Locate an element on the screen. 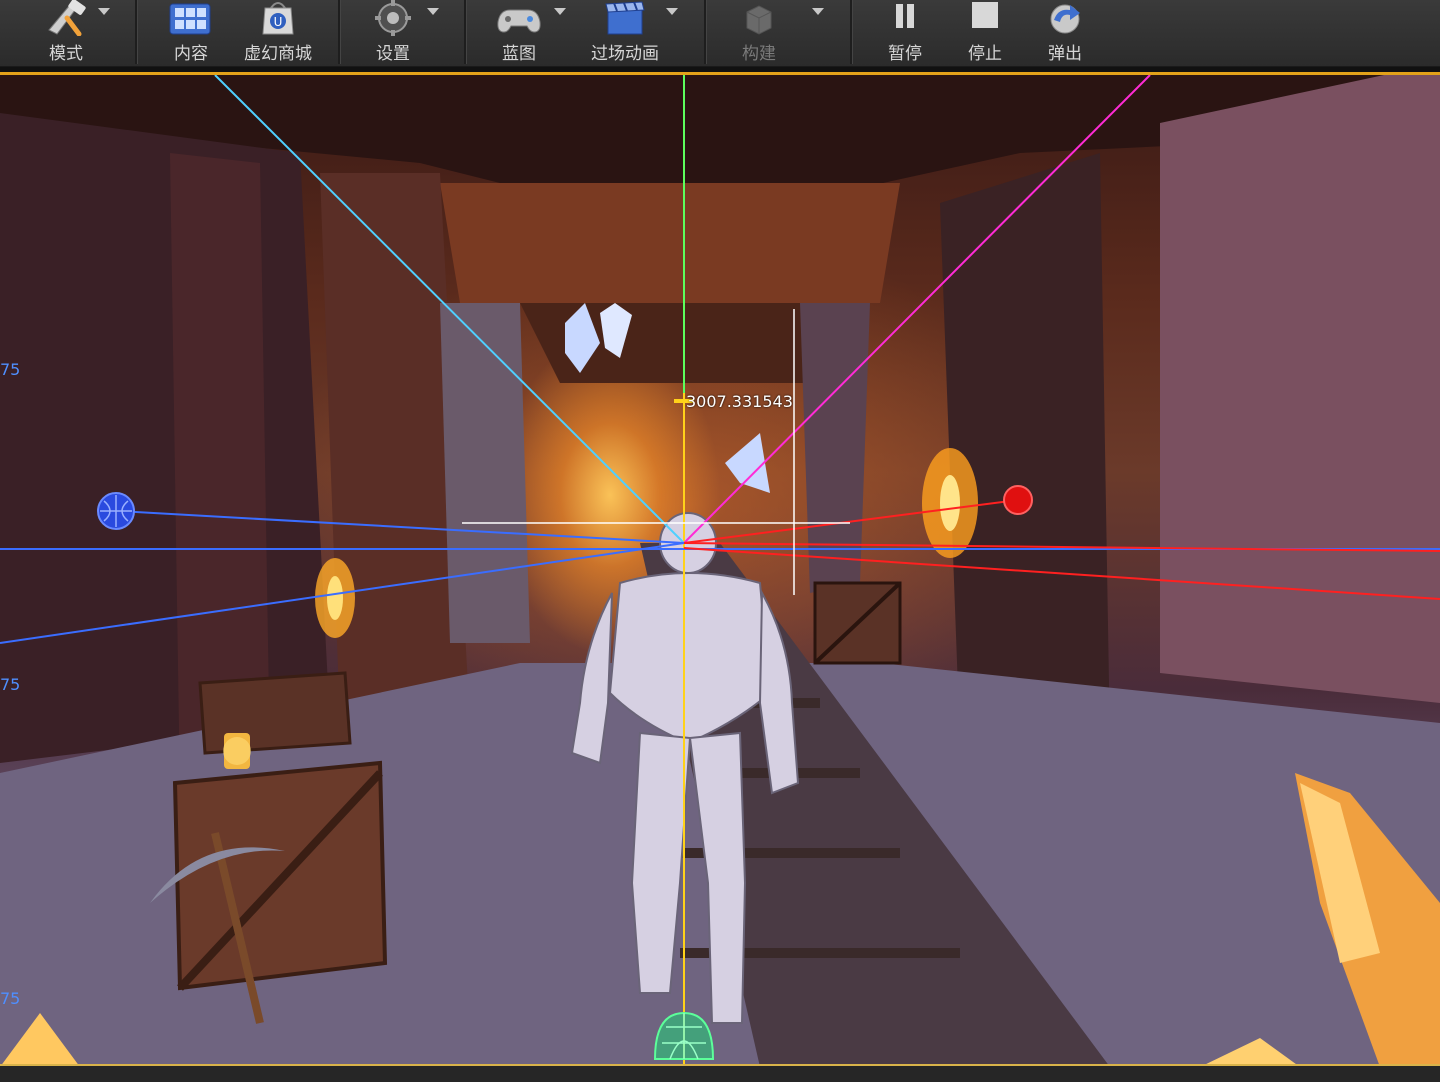  cinematics-button: 过场动画 is located at coordinates (625, 33).